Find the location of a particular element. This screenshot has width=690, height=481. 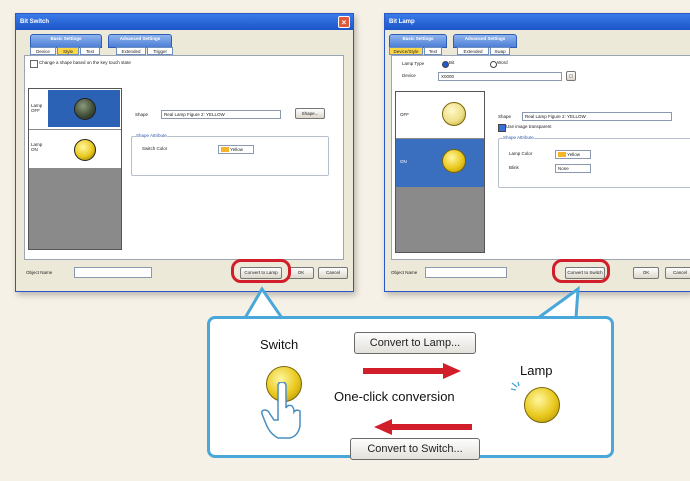

state-off-label: OFF is located at coordinates (404, 114).